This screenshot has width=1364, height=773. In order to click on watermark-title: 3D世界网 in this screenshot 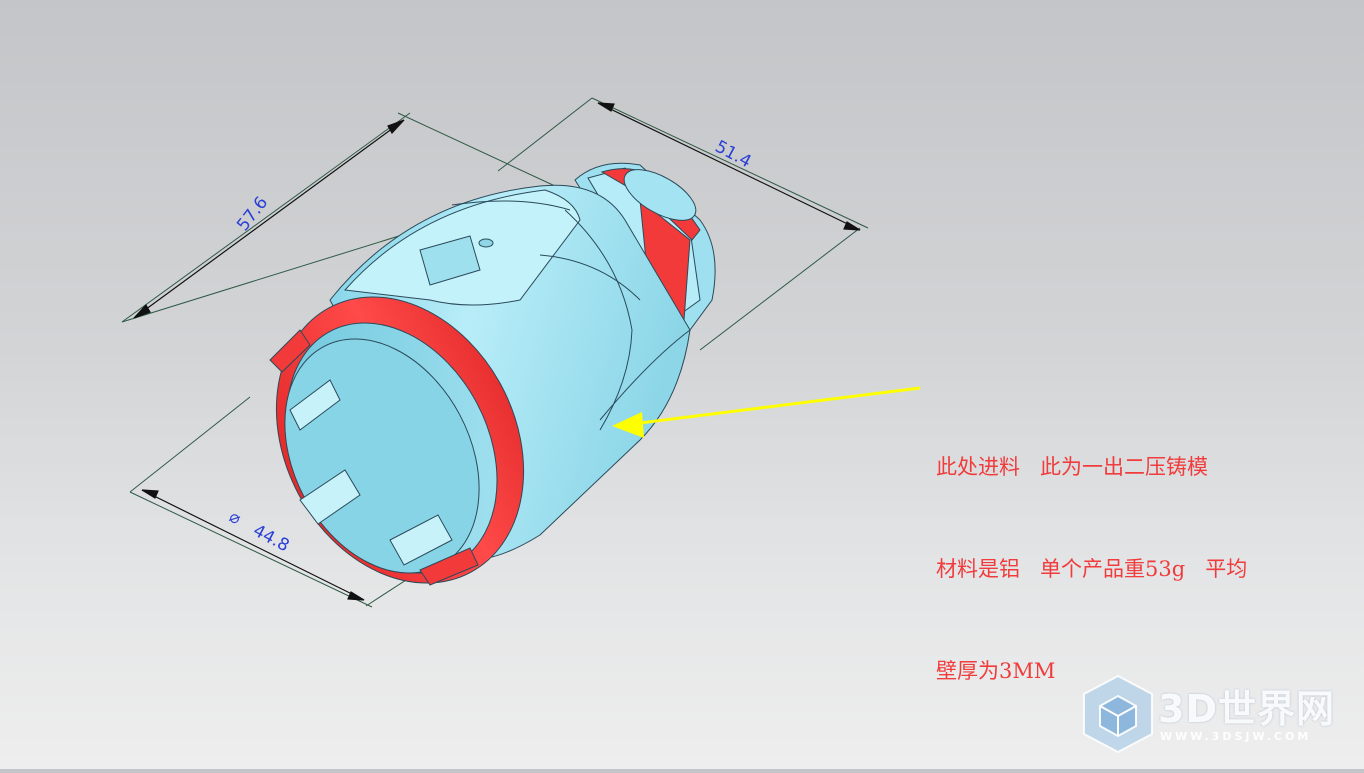, I will do `click(1246, 709)`.